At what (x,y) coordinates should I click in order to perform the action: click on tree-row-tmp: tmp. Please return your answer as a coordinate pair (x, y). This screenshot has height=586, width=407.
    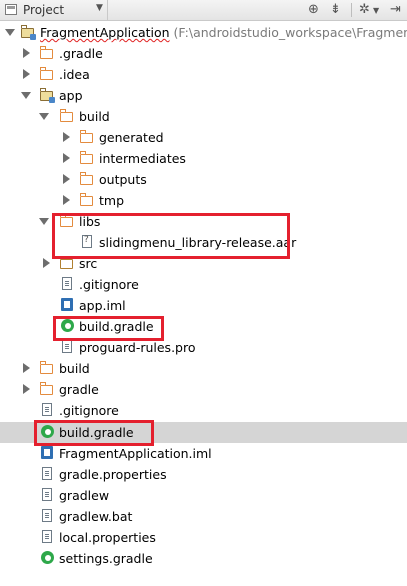
    Looking at the image, I should click on (203, 200).